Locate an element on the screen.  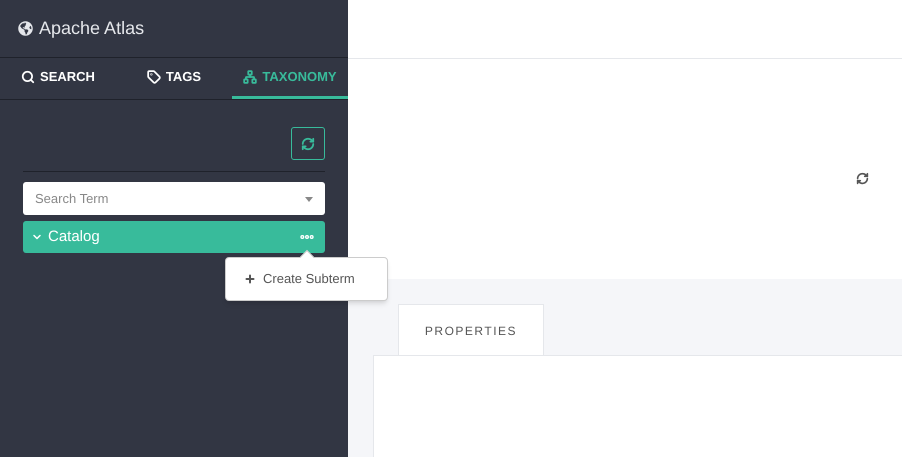
refresh-button is located at coordinates (308, 143).